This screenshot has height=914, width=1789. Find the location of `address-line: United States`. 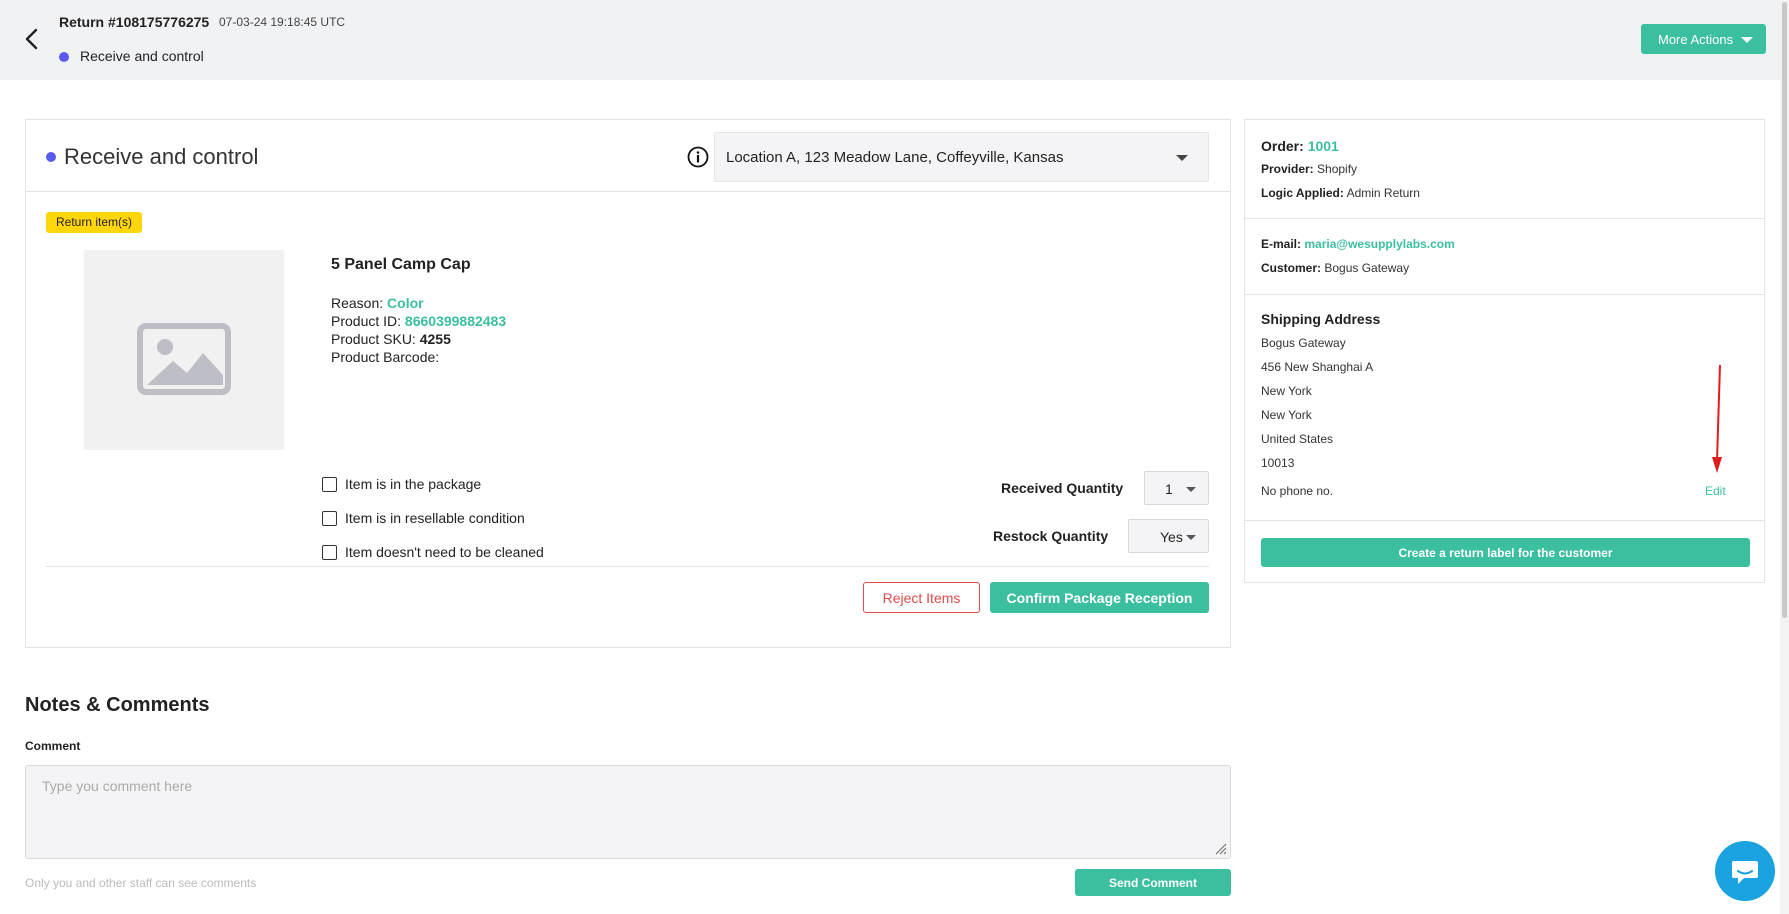

address-line: United States is located at coordinates (1297, 439).